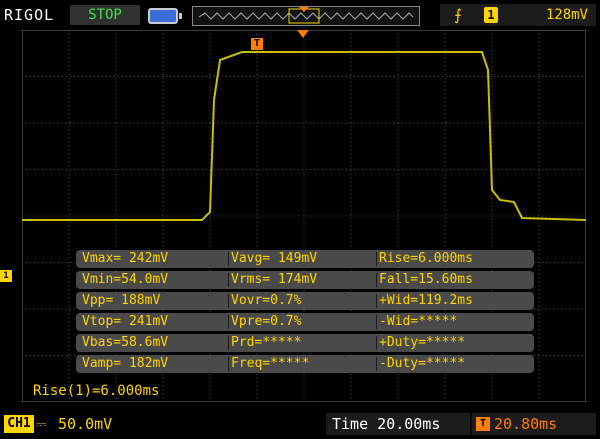  Describe the element at coordinates (422, 363) in the screenshot. I see `measurement-value: -Duty=*****` at that location.